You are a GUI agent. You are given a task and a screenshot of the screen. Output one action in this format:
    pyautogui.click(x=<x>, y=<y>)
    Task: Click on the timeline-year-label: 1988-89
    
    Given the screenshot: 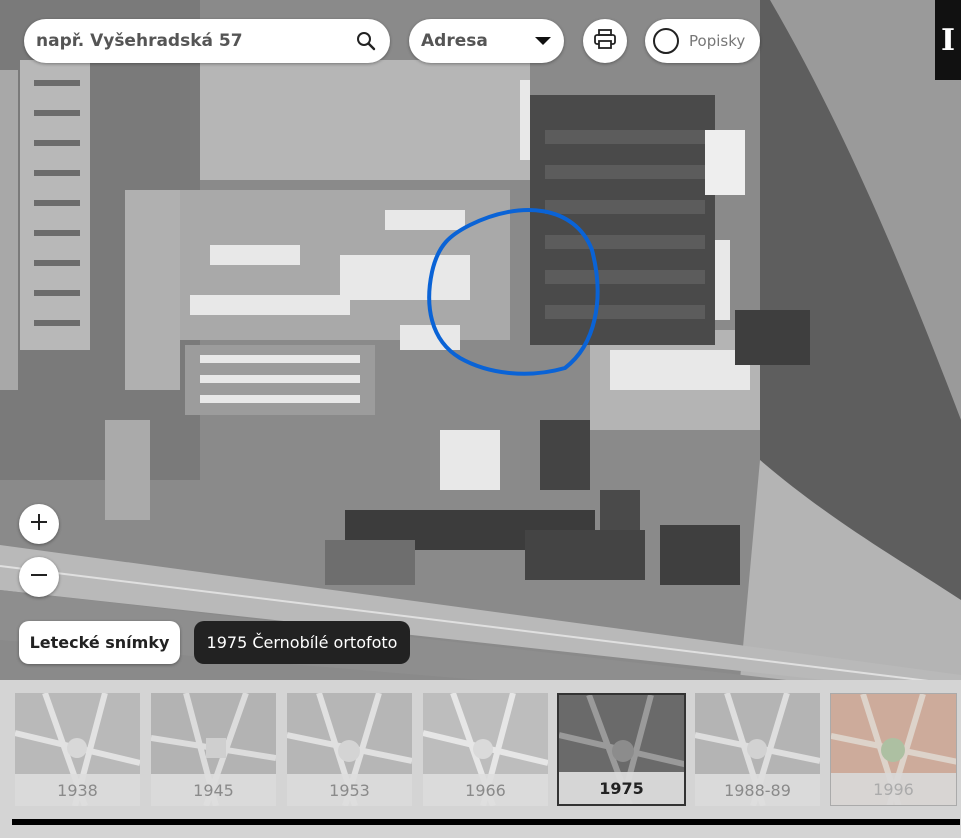 What is the action you would take?
    pyautogui.click(x=757, y=790)
    